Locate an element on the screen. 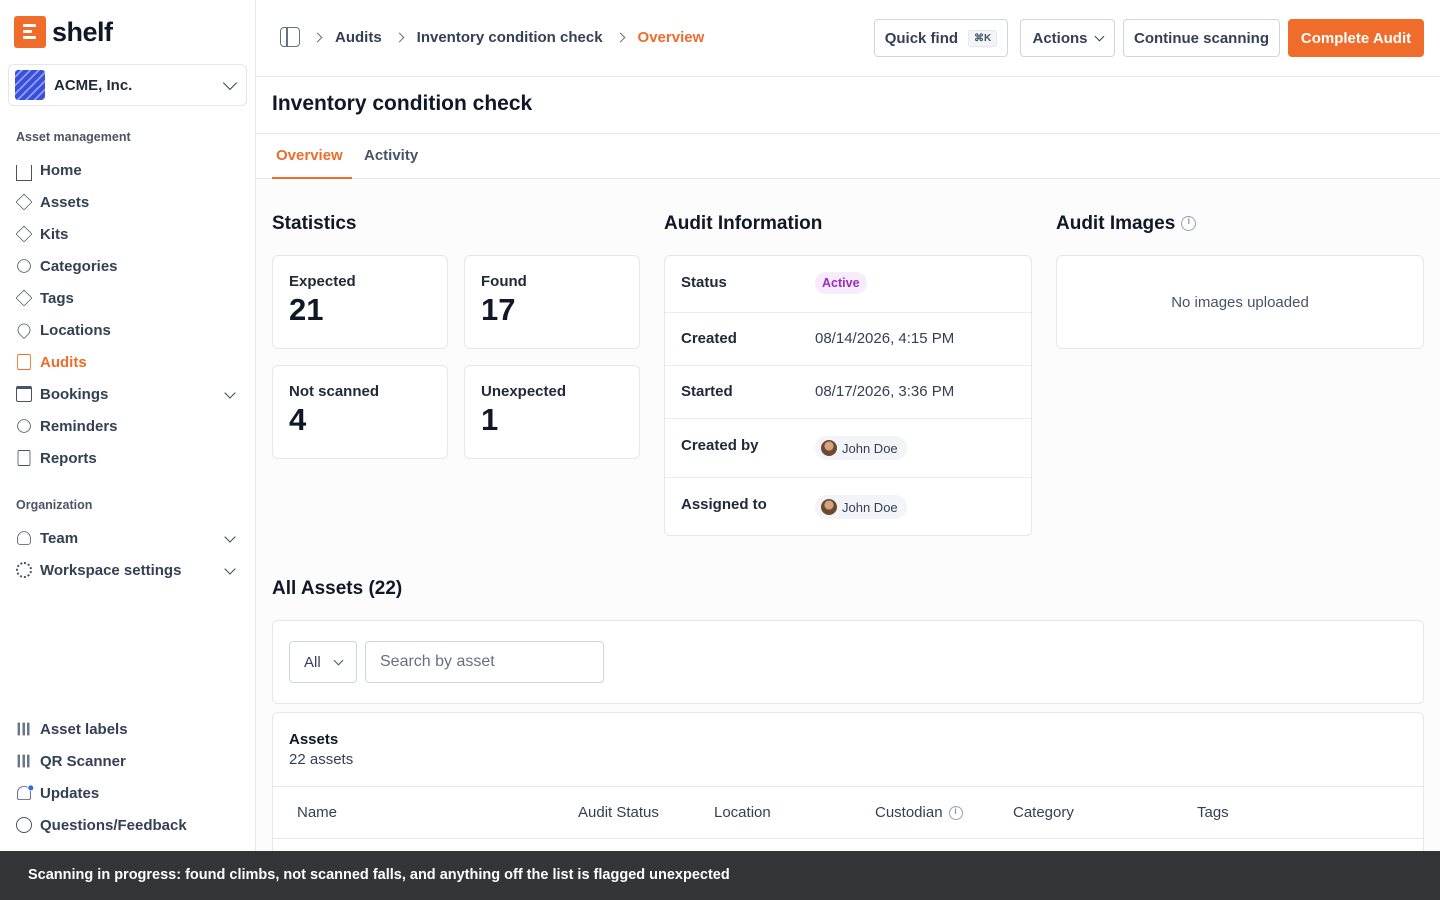 Image resolution: width=1440 pixels, height=900 pixels. scan-icon is located at coordinates (24, 761).